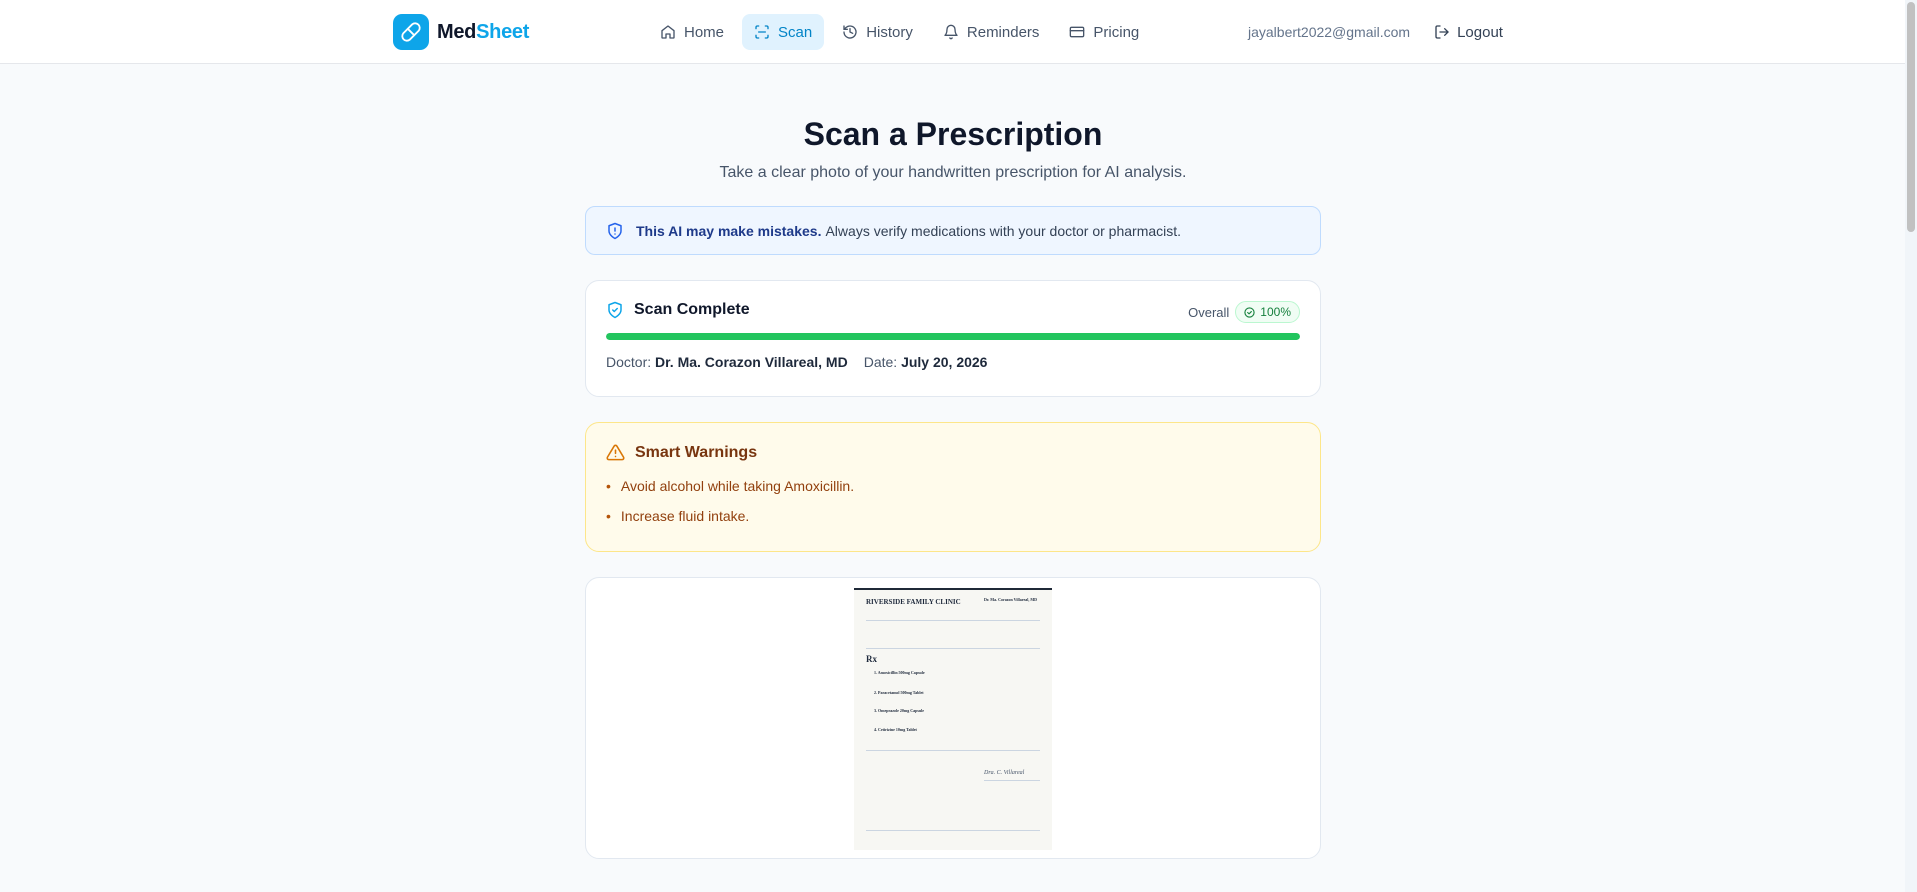 The height and width of the screenshot is (892, 1917). I want to click on confidence-value: 100%, so click(1275, 312).